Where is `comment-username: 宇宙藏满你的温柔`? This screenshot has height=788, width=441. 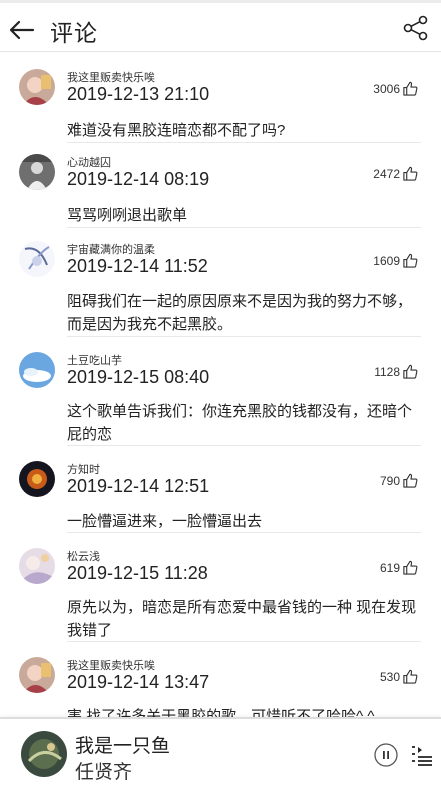
comment-username: 宇宙藏满你的温柔 is located at coordinates (111, 249).